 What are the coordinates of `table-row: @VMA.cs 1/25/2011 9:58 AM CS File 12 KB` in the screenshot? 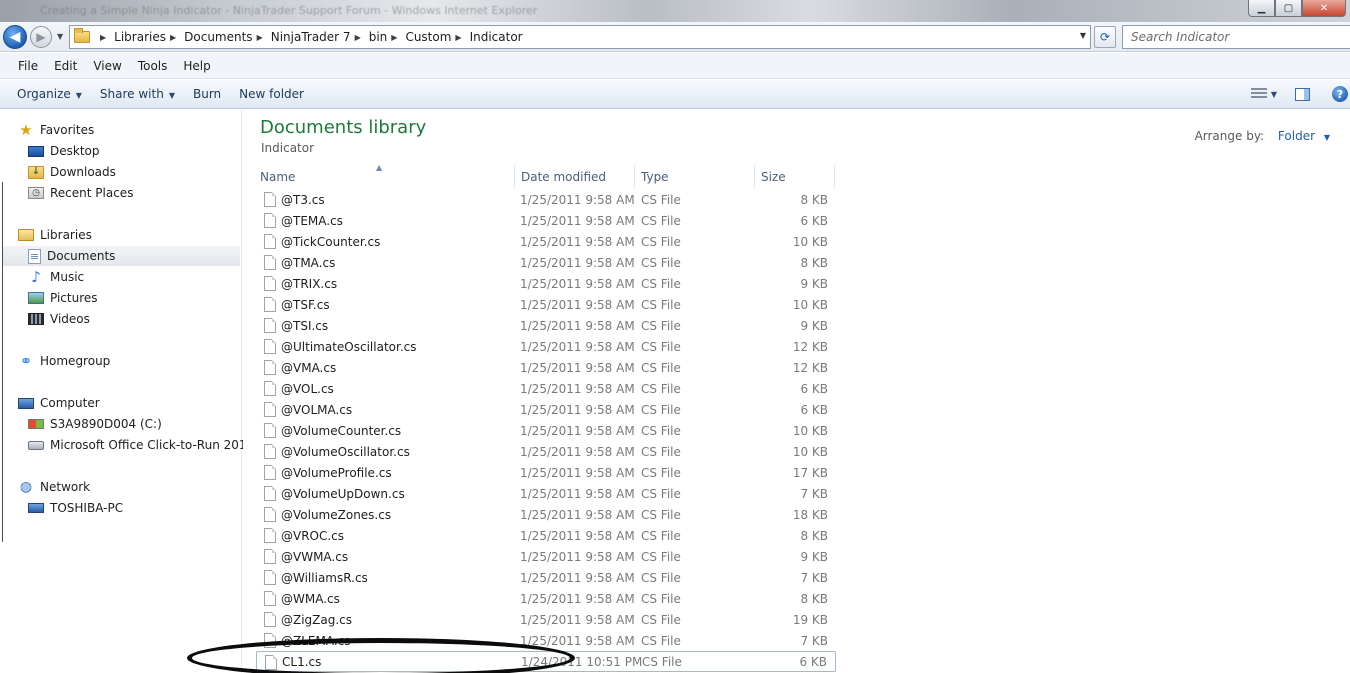 It's located at (546, 367).